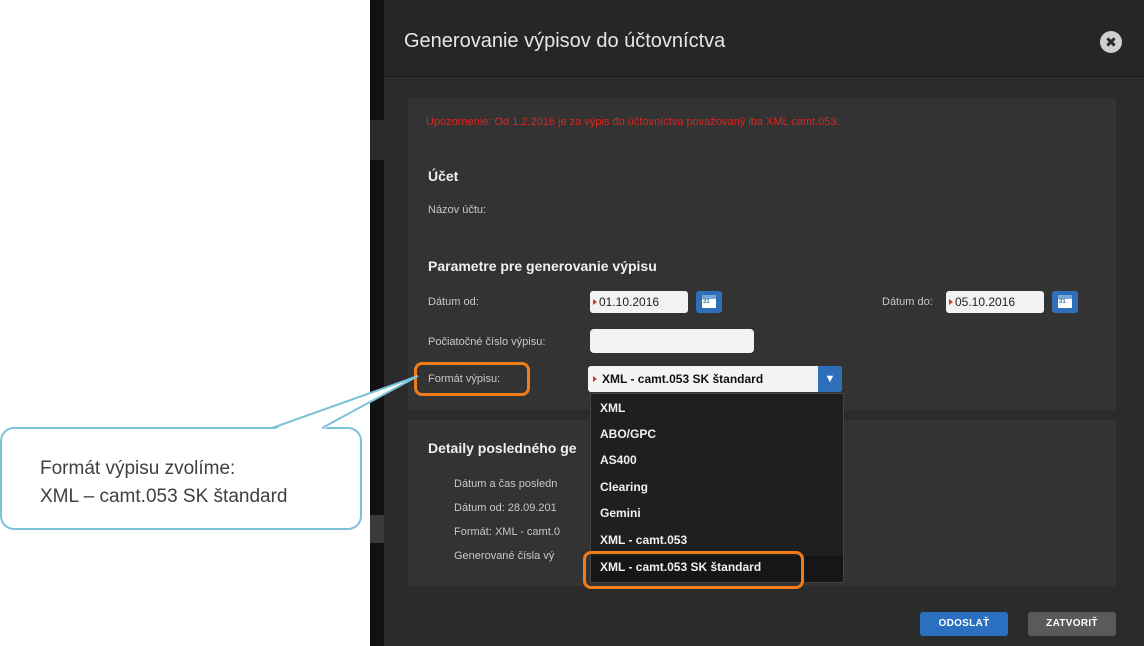 The image size is (1144, 646). I want to click on chevron-down-icon: ▼, so click(830, 379).